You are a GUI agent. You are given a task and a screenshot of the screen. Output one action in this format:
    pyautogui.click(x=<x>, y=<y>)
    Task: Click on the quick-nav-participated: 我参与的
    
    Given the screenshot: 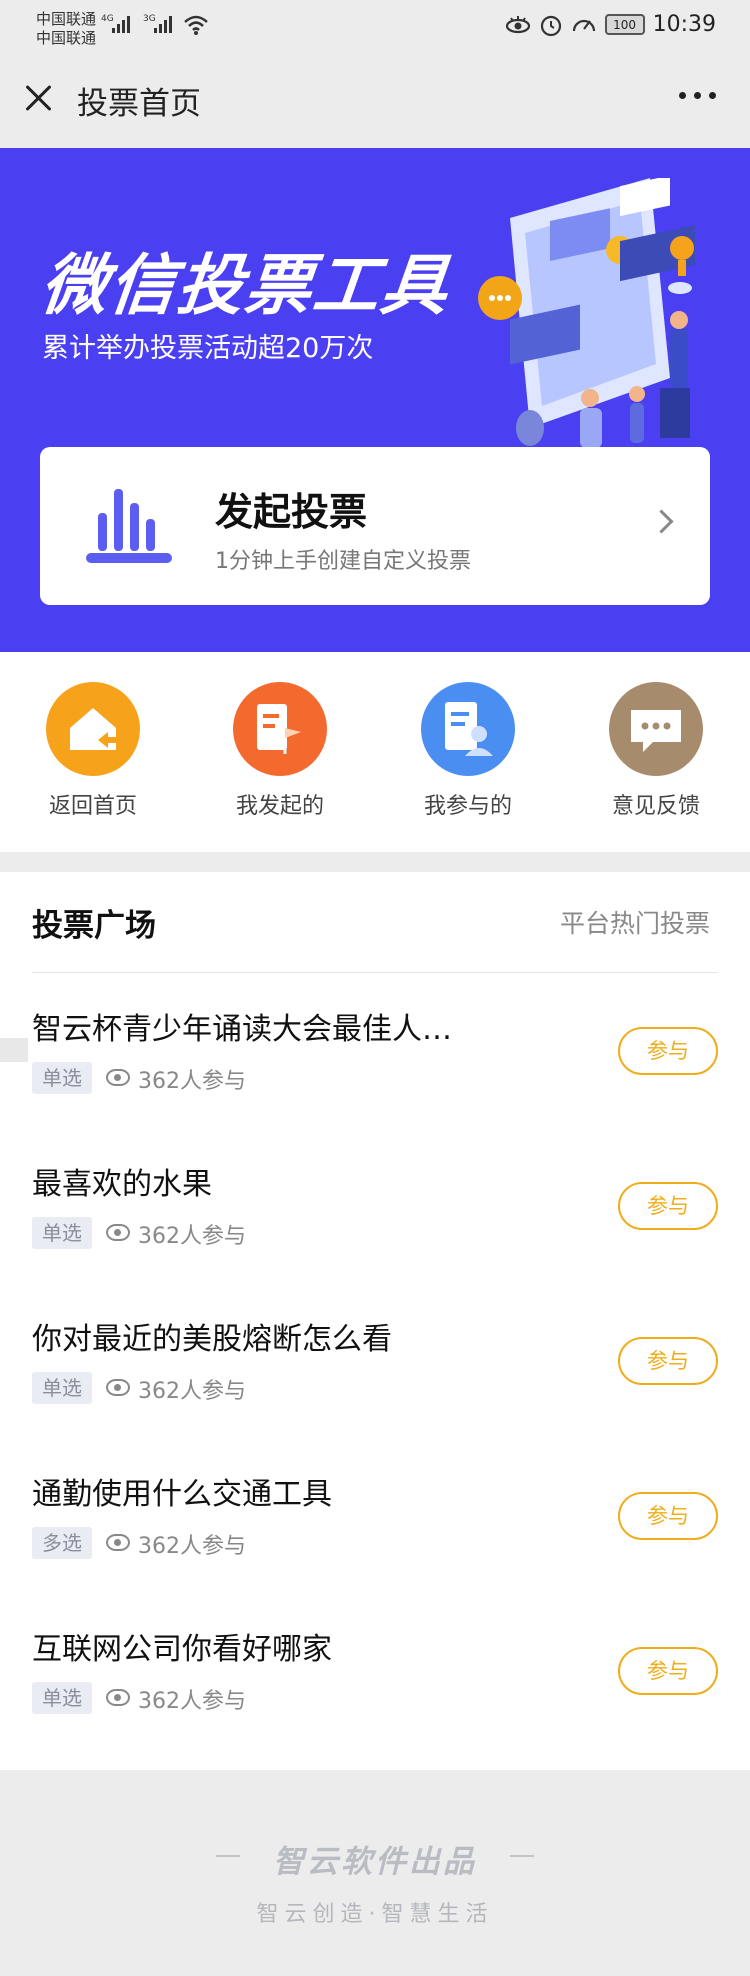 What is the action you would take?
    pyautogui.click(x=468, y=751)
    